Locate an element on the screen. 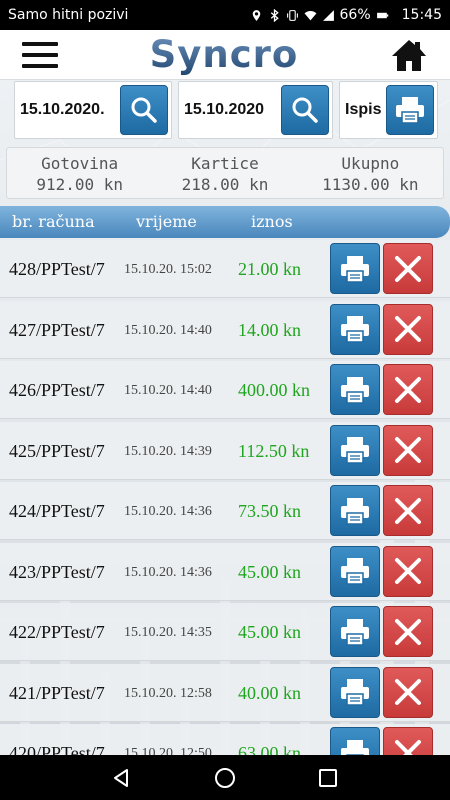 This screenshot has height=800, width=450. receipt-time: 15.10.20. 15:02 is located at coordinates (168, 269).